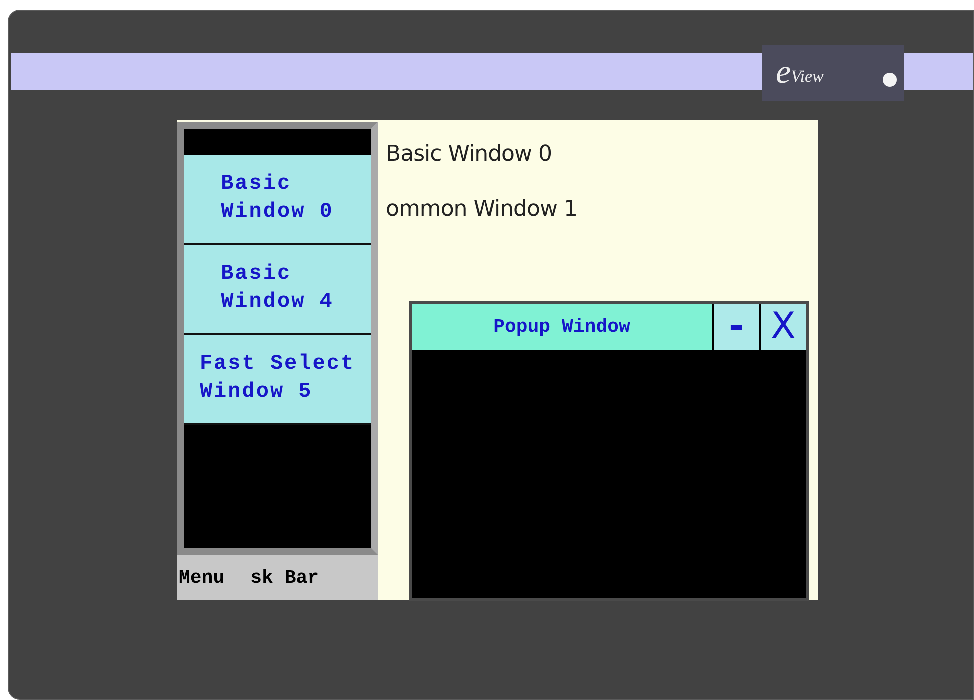 The width and height of the screenshot is (974, 700). I want to click on menu-item: Fast Select Window 5, so click(277, 380).